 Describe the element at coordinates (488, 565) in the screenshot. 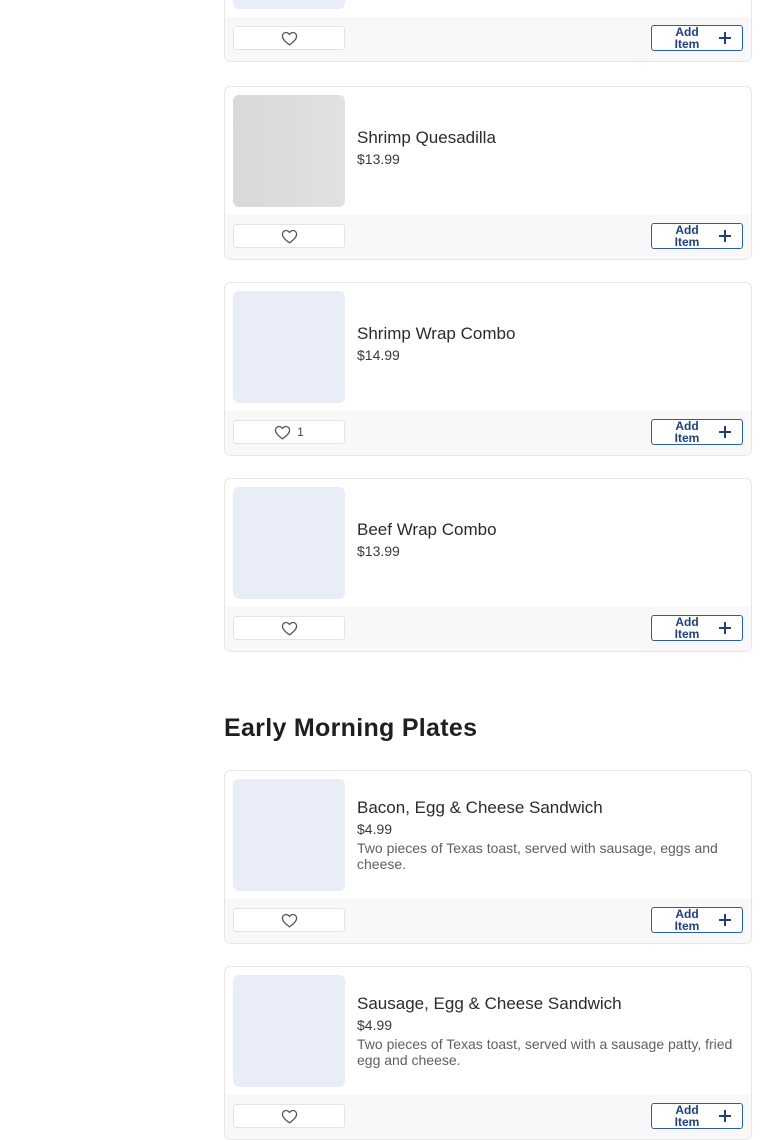

I see `menu-item-card: Beef Wrap Combo $13.99 Add Item` at that location.